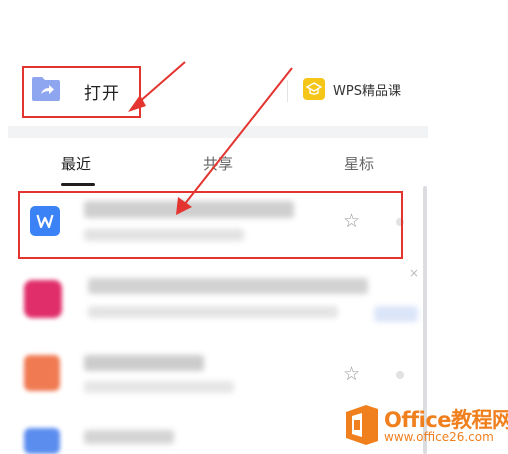 The image size is (508, 454). What do you see at coordinates (219, 302) in the screenshot?
I see `file-row` at bounding box center [219, 302].